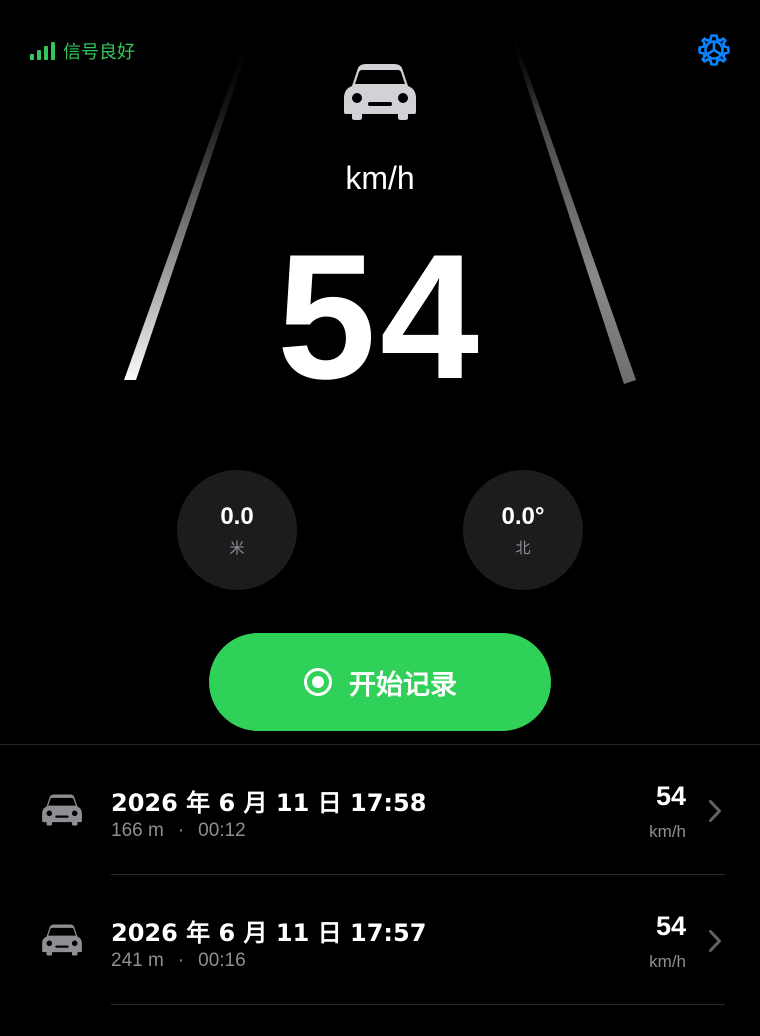 Image resolution: width=760 pixels, height=1036 pixels. I want to click on altitude-gauge: 0.0 米, so click(237, 530).